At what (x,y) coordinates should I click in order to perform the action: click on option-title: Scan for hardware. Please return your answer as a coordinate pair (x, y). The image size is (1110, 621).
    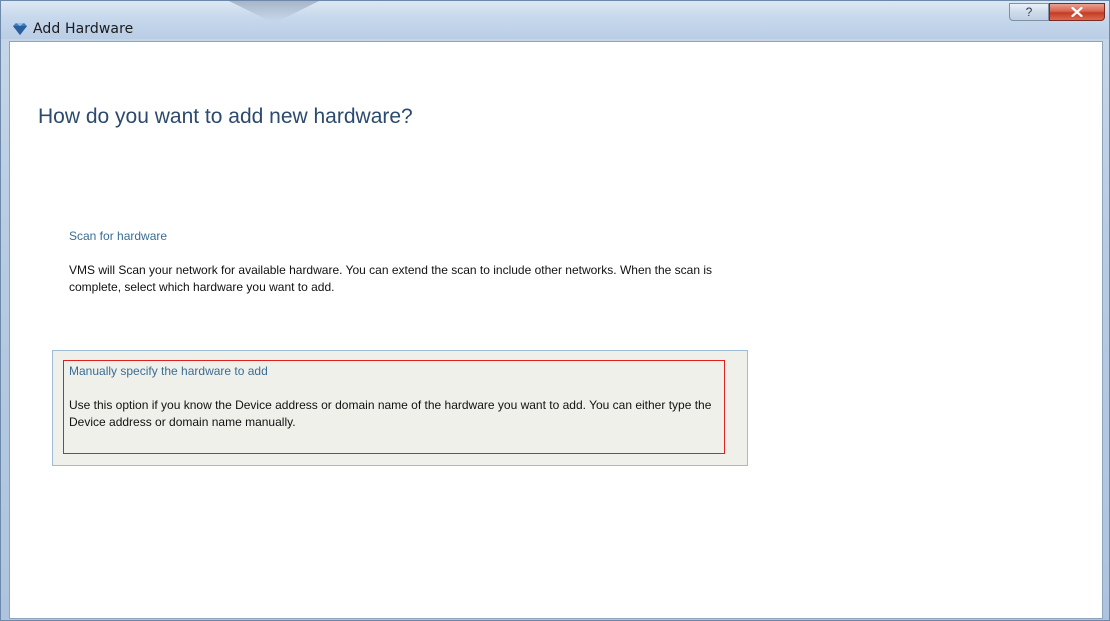
    Looking at the image, I should click on (118, 236).